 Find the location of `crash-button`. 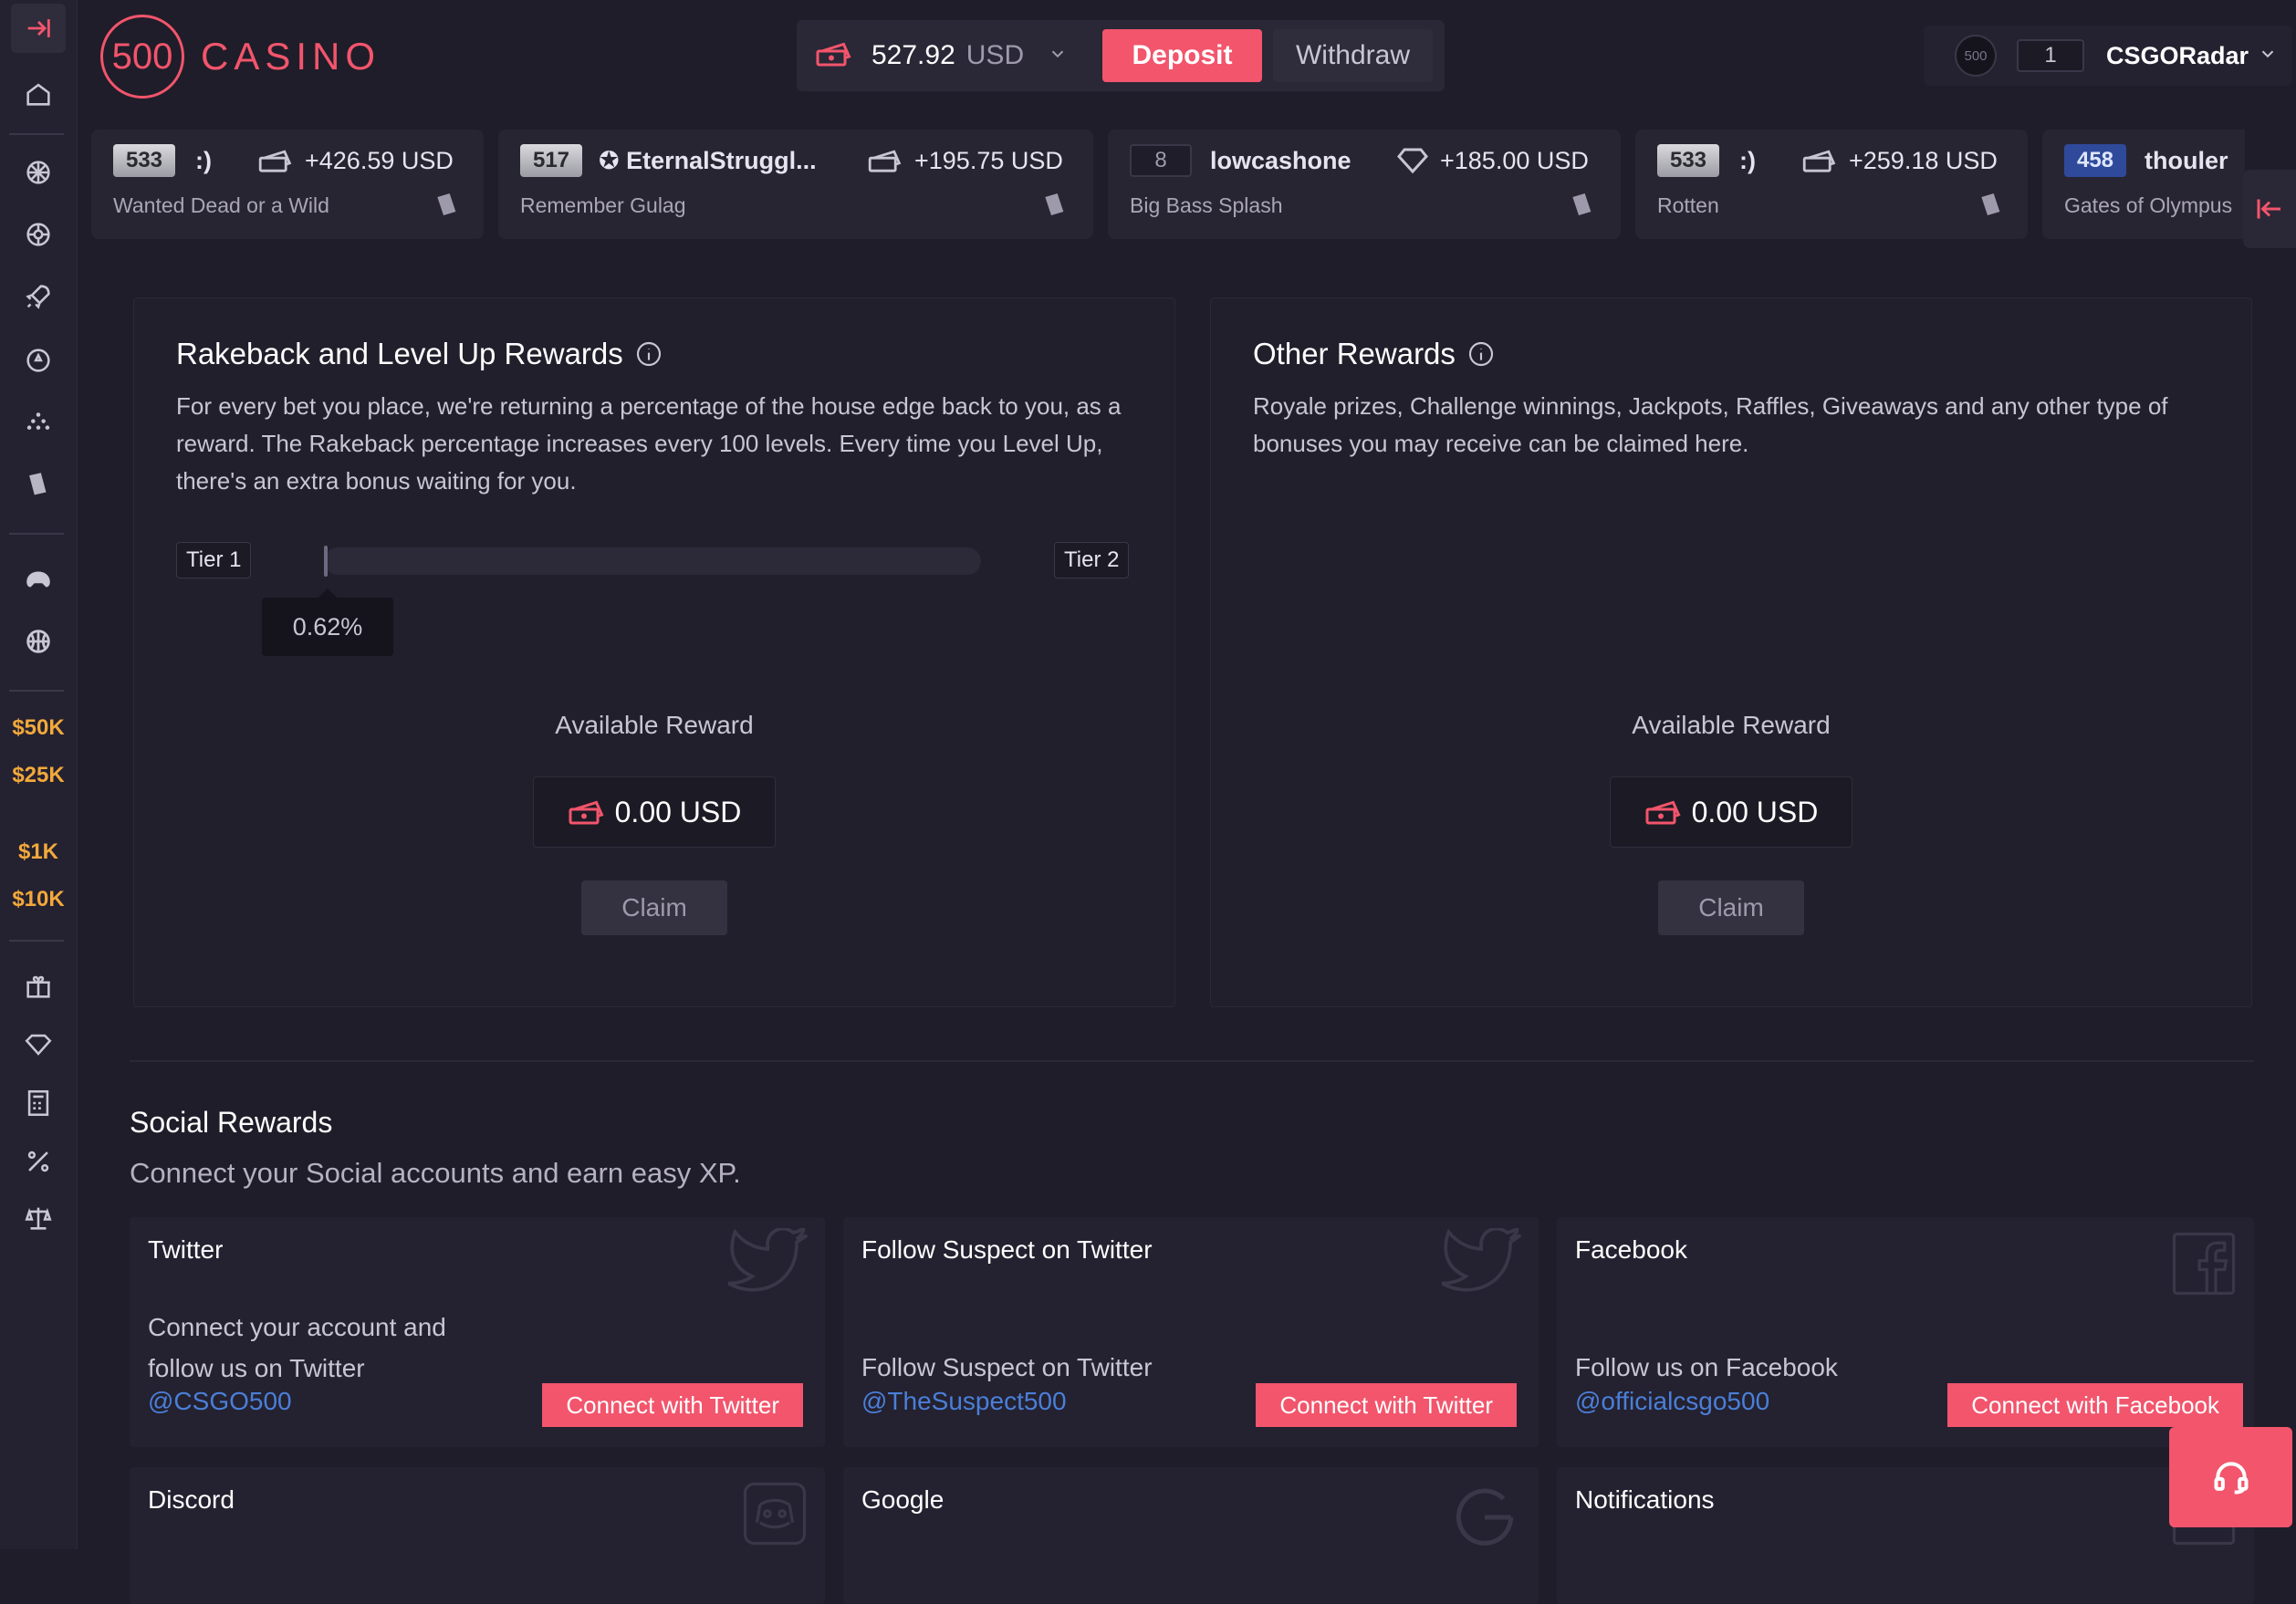

crash-button is located at coordinates (38, 296).